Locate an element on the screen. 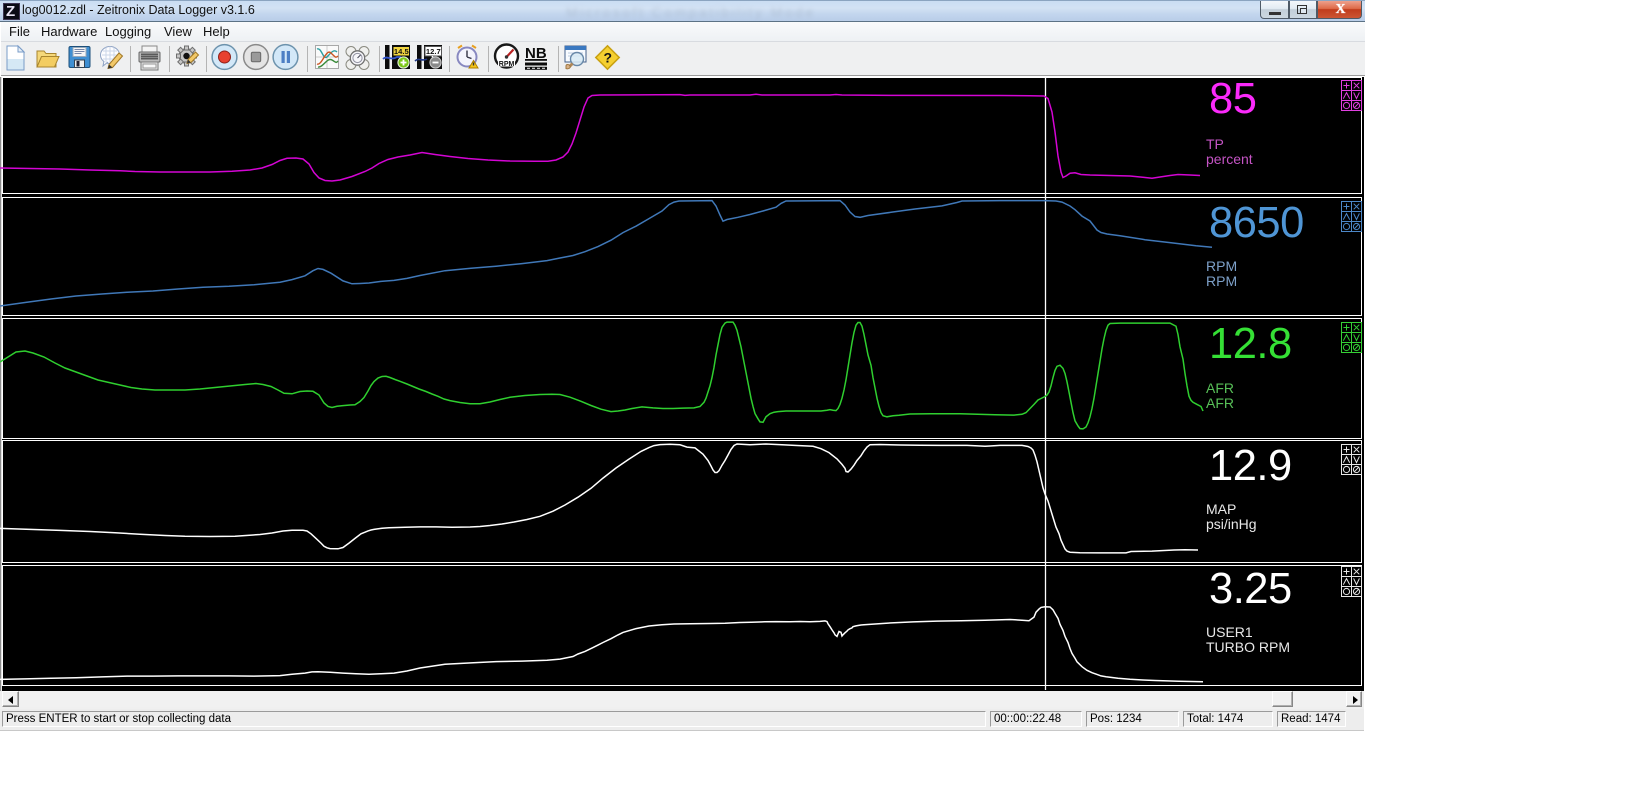 The height and width of the screenshot is (800, 1652). svg-text: 14.5 is located at coordinates (402, 51).